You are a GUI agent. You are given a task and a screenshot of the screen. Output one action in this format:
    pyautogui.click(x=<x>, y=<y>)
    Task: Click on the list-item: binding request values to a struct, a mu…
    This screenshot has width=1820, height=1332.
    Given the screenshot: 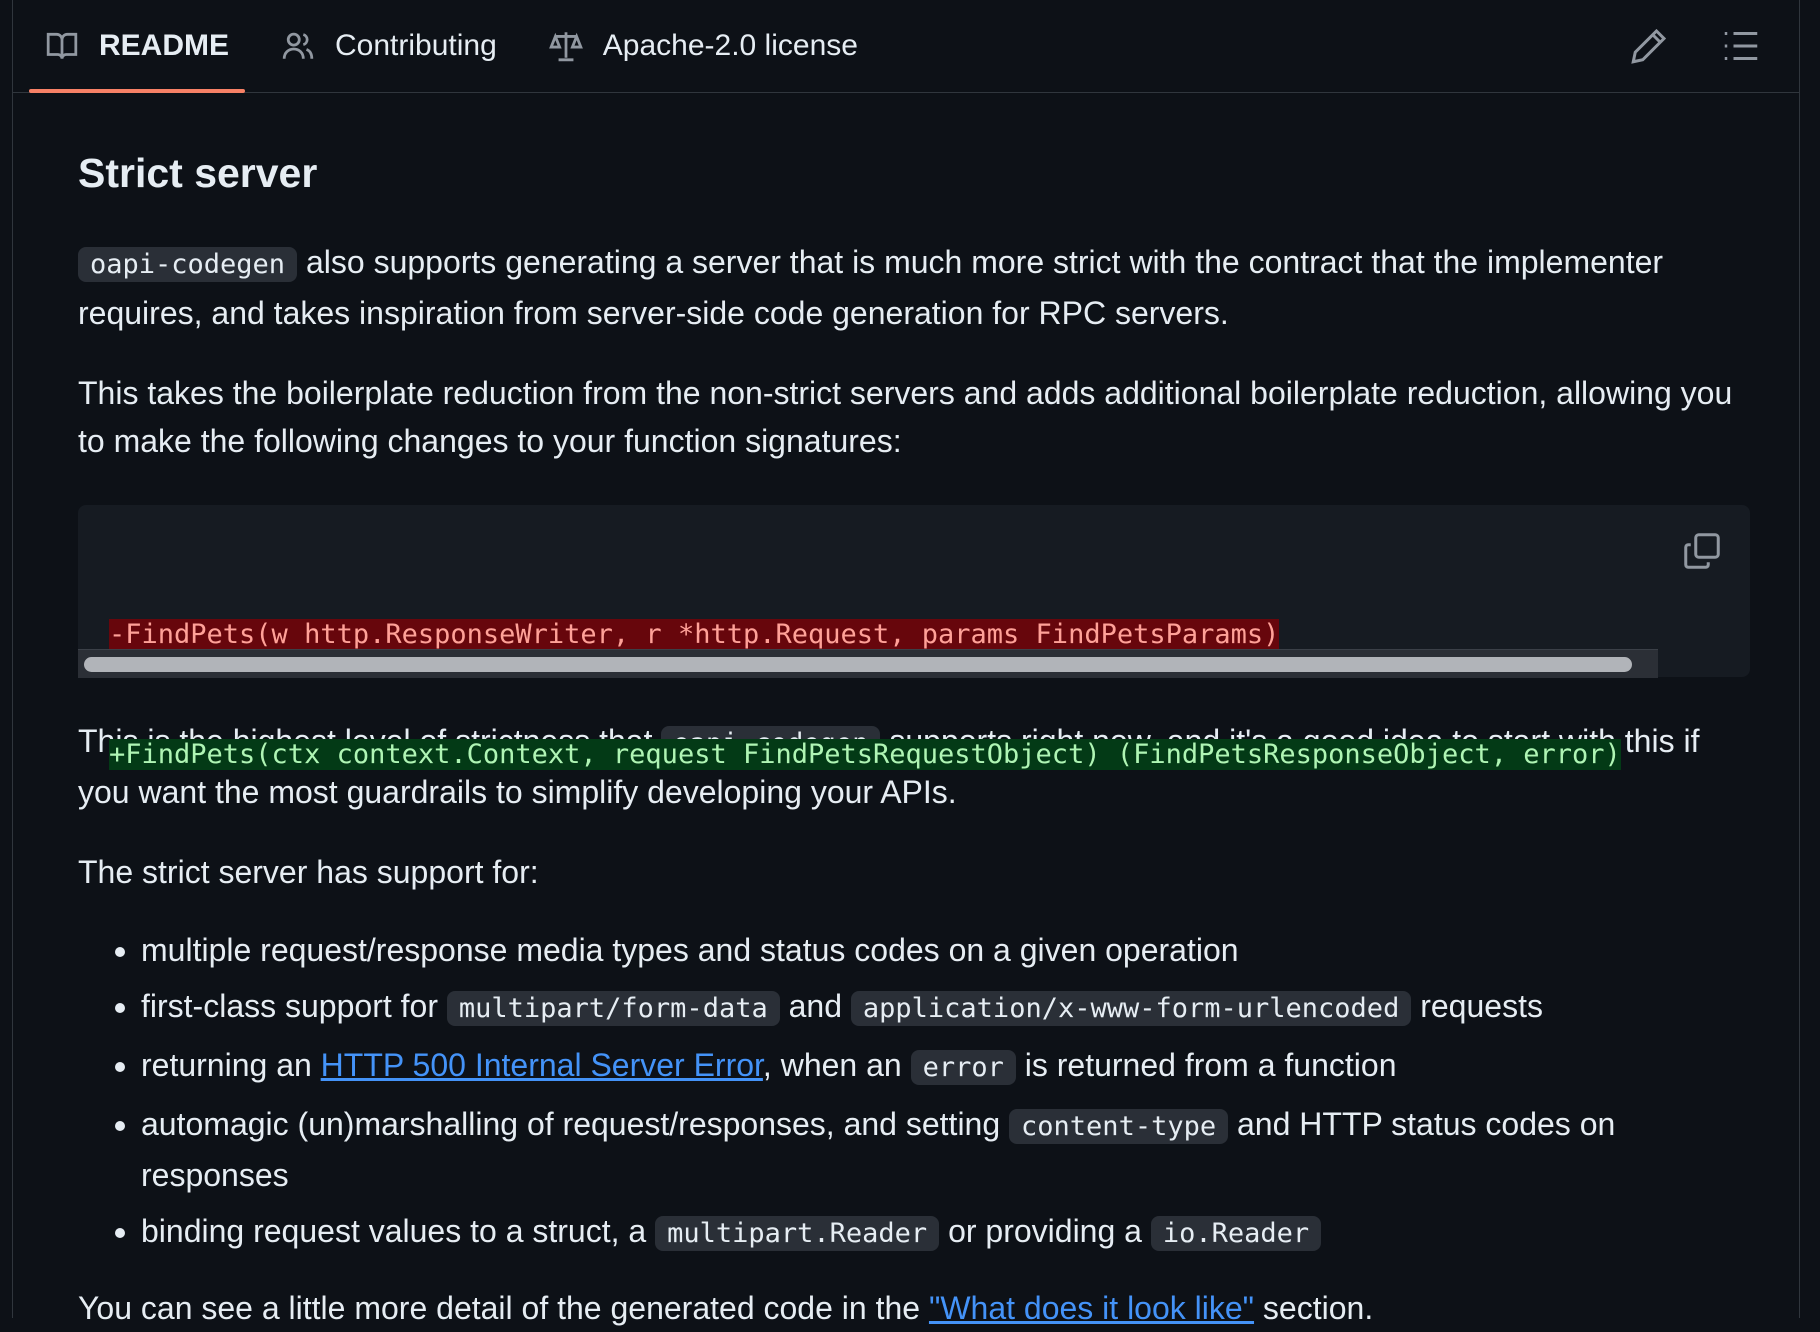 What is the action you would take?
    pyautogui.click(x=945, y=1232)
    